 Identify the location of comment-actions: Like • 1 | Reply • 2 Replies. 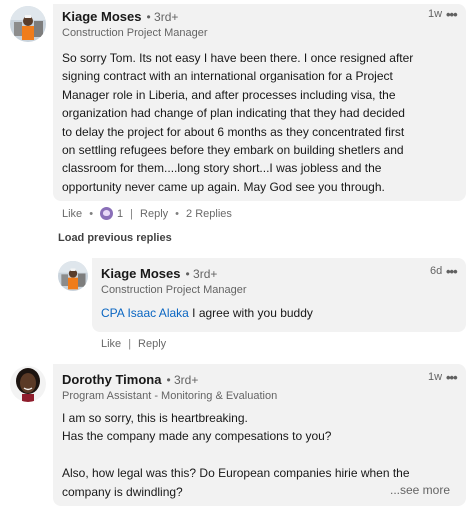
(147, 213).